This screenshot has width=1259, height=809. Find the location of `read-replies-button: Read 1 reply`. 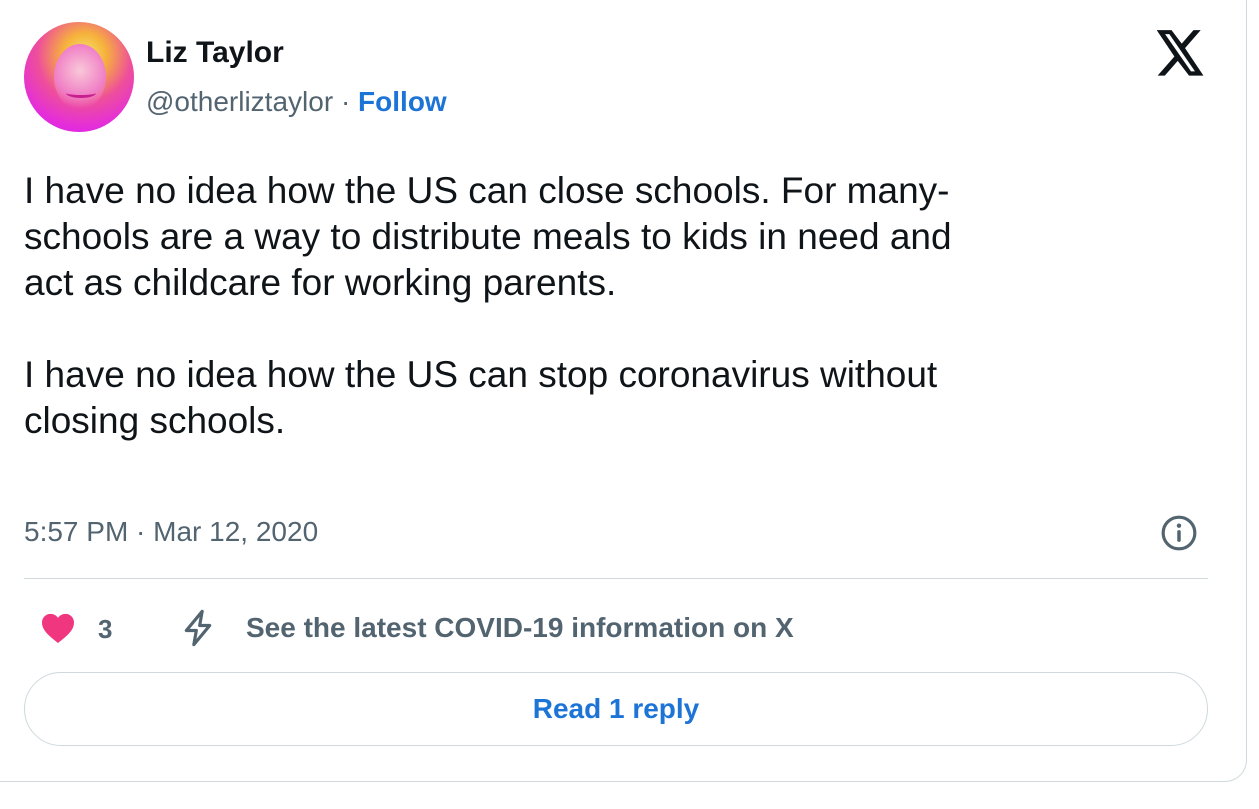

read-replies-button: Read 1 reply is located at coordinates (616, 709).